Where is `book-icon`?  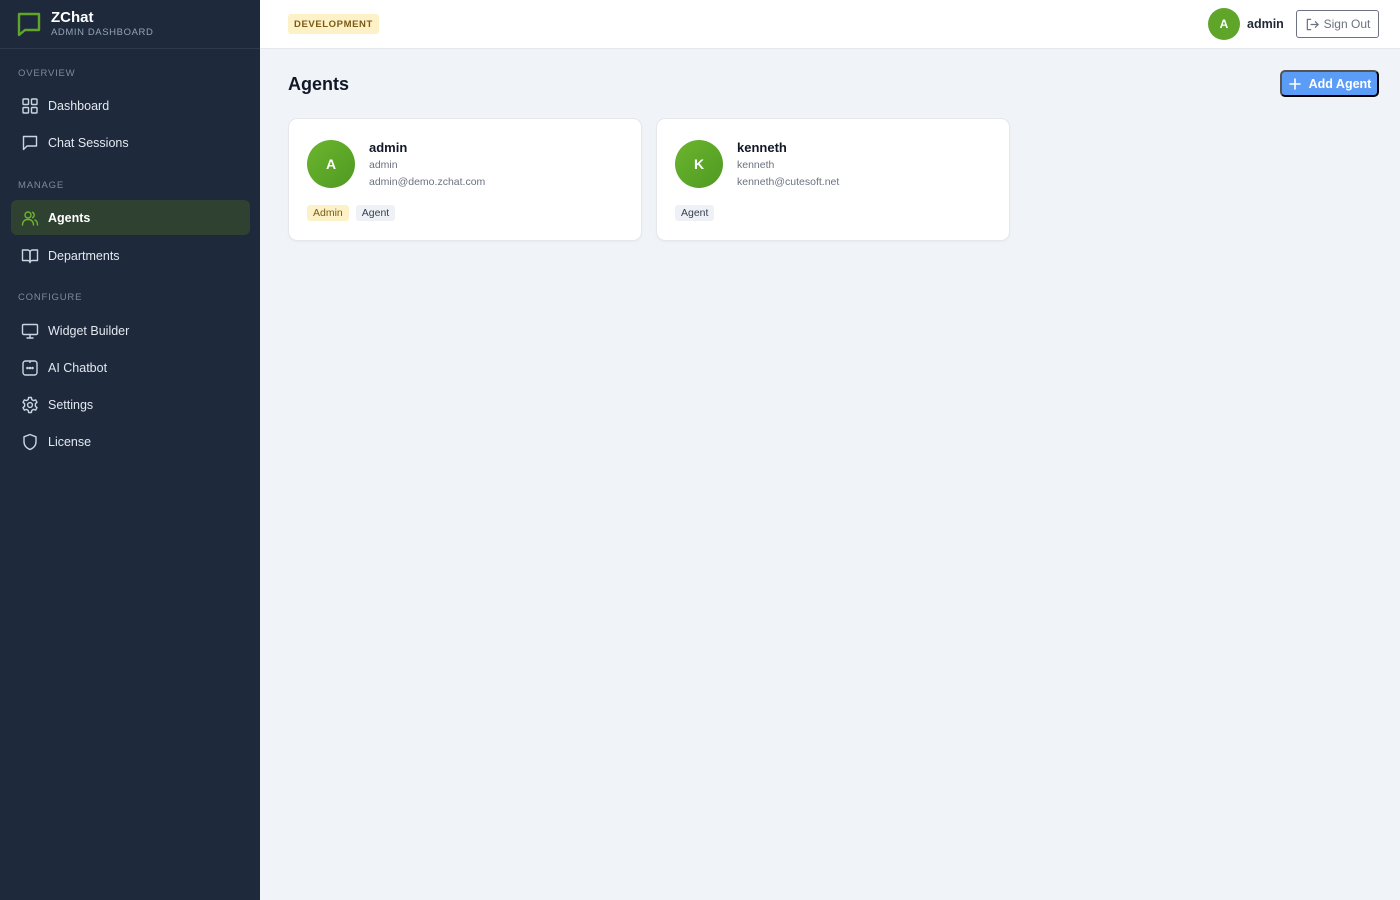
book-icon is located at coordinates (30, 255).